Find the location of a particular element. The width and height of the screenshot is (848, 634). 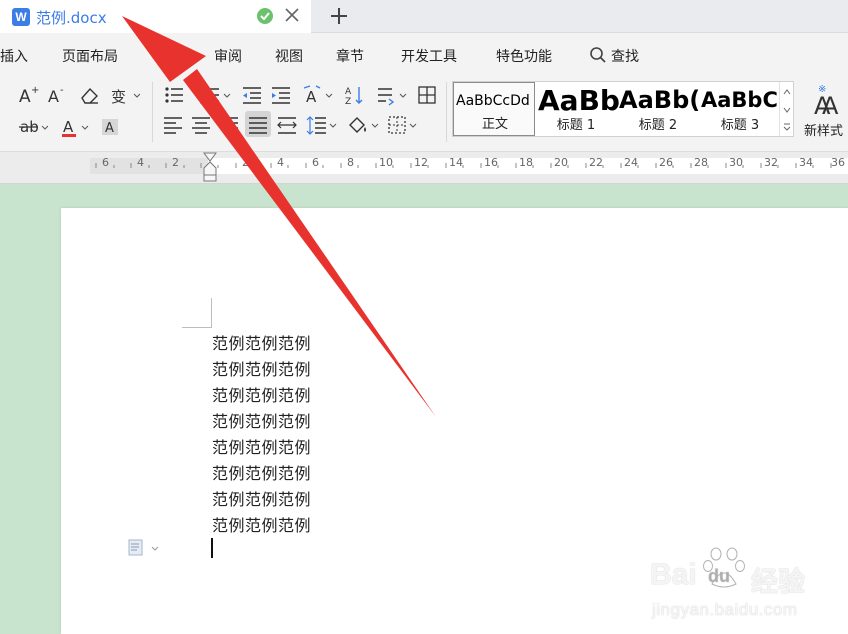

ruler-number: 8 is located at coordinates (350, 162).